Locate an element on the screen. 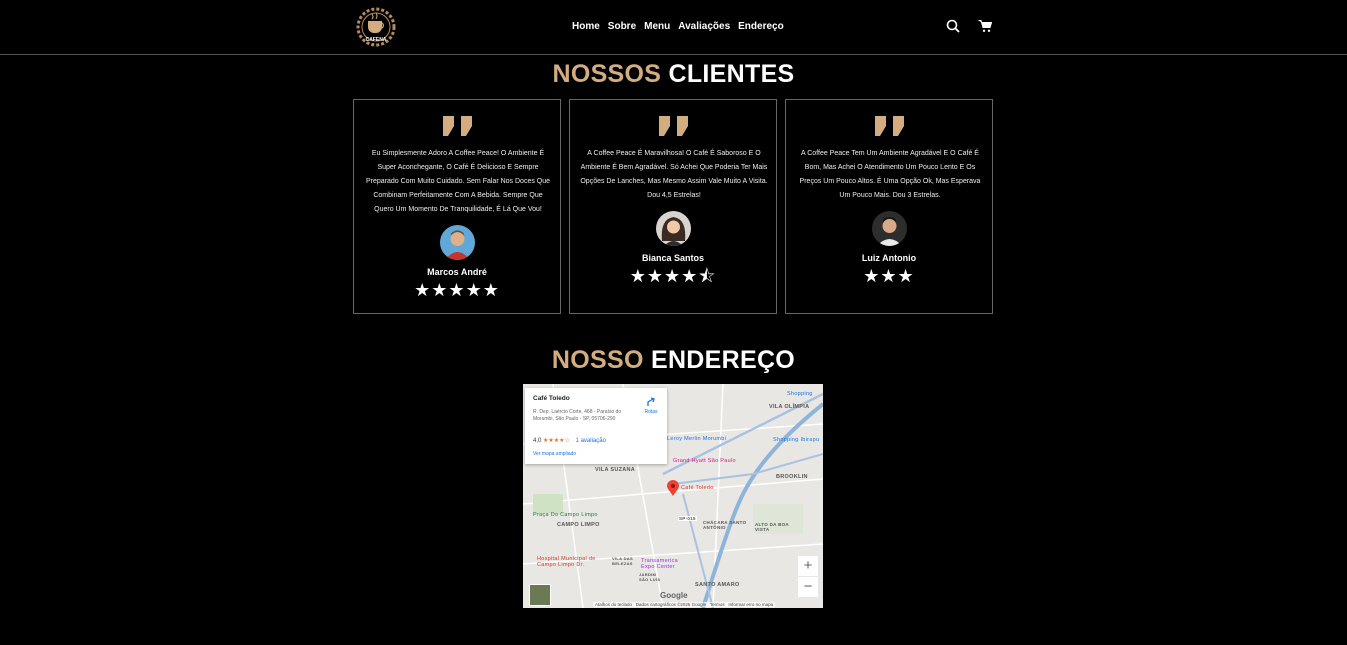 This screenshot has width=1347, height=645. rating-value: 4,0 is located at coordinates (537, 441).